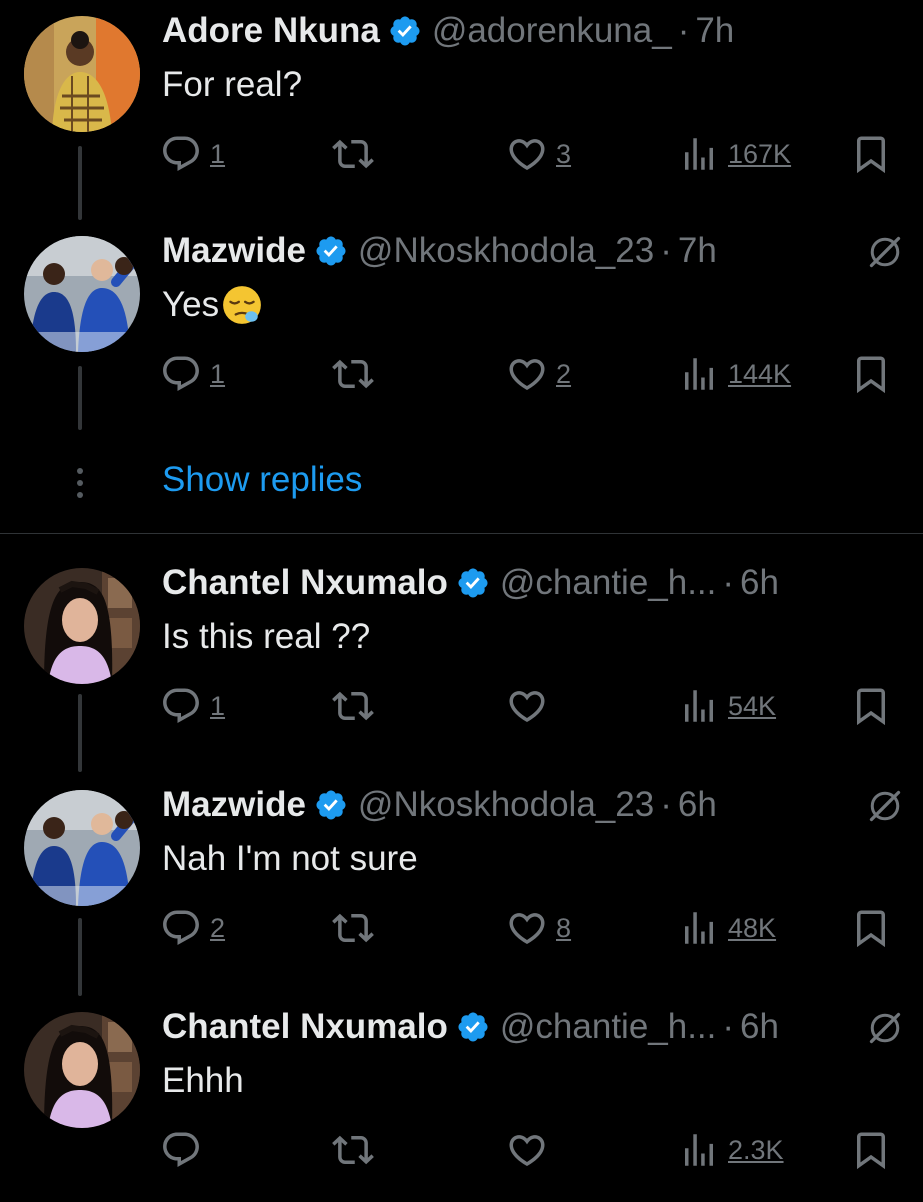 The height and width of the screenshot is (1202, 923). I want to click on tweet-text-content: Yes, so click(191, 304).